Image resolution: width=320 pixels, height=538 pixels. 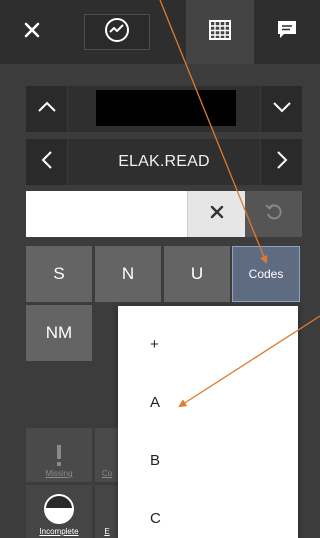 I want to click on undo-icon, so click(x=274, y=214).